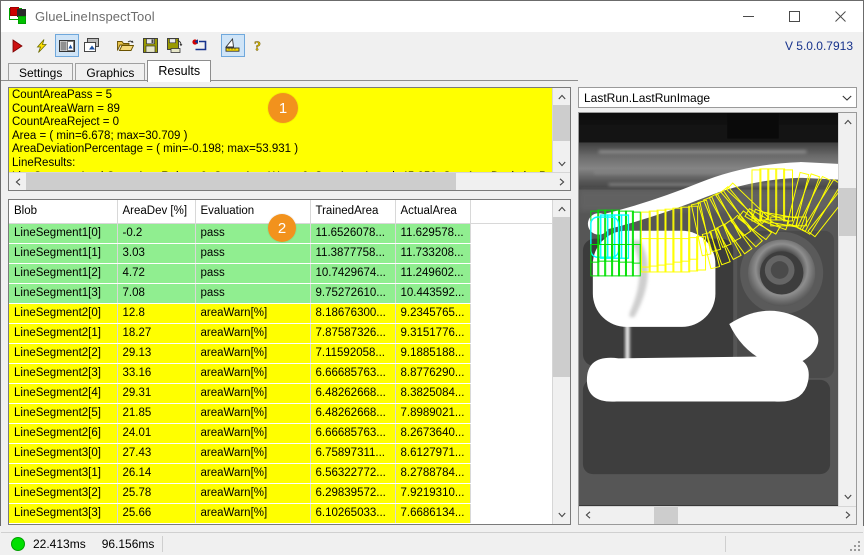 Image resolution: width=864 pixels, height=555 pixels. What do you see at coordinates (561, 123) in the screenshot?
I see `results-scroll-thumb` at bounding box center [561, 123].